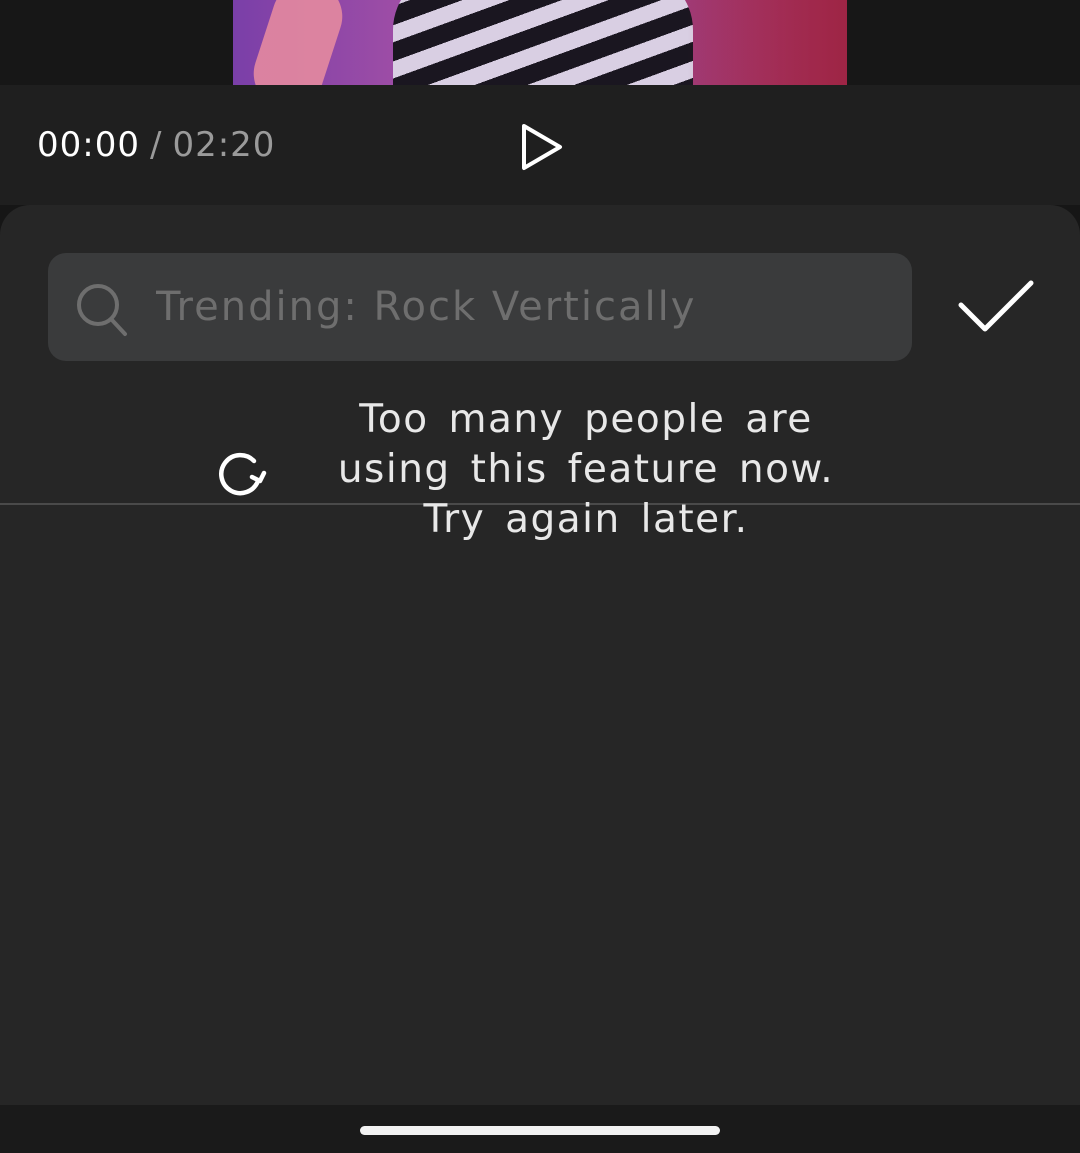  I want to click on home-indicator, so click(540, 1130).